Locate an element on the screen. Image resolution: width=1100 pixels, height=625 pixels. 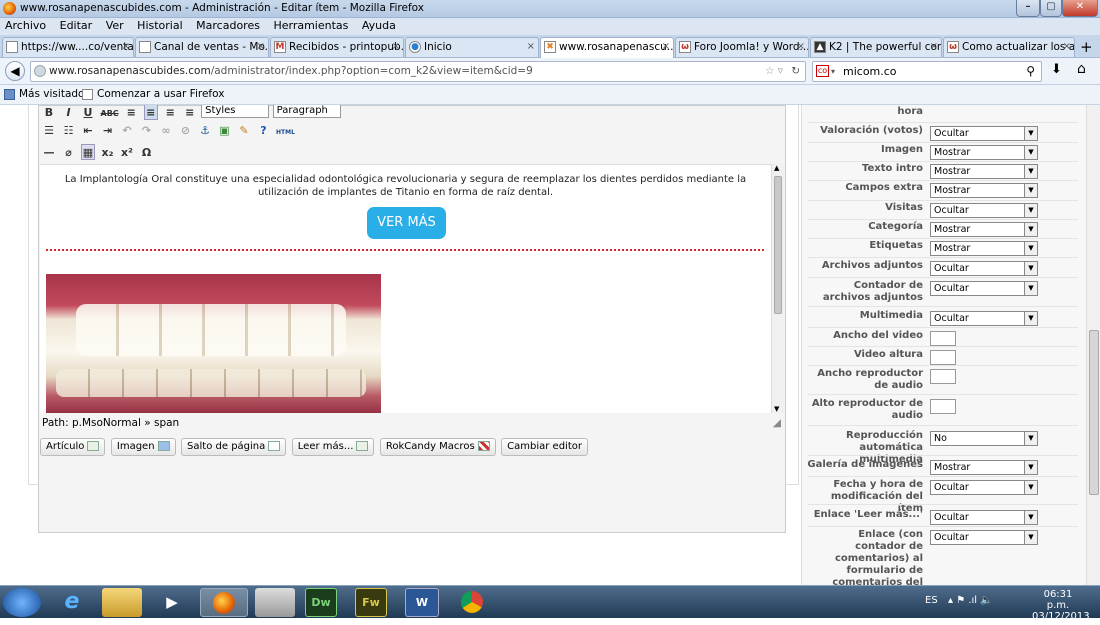
tab-gmail: M Recibidos - printopub... × is located at coordinates (337, 47).